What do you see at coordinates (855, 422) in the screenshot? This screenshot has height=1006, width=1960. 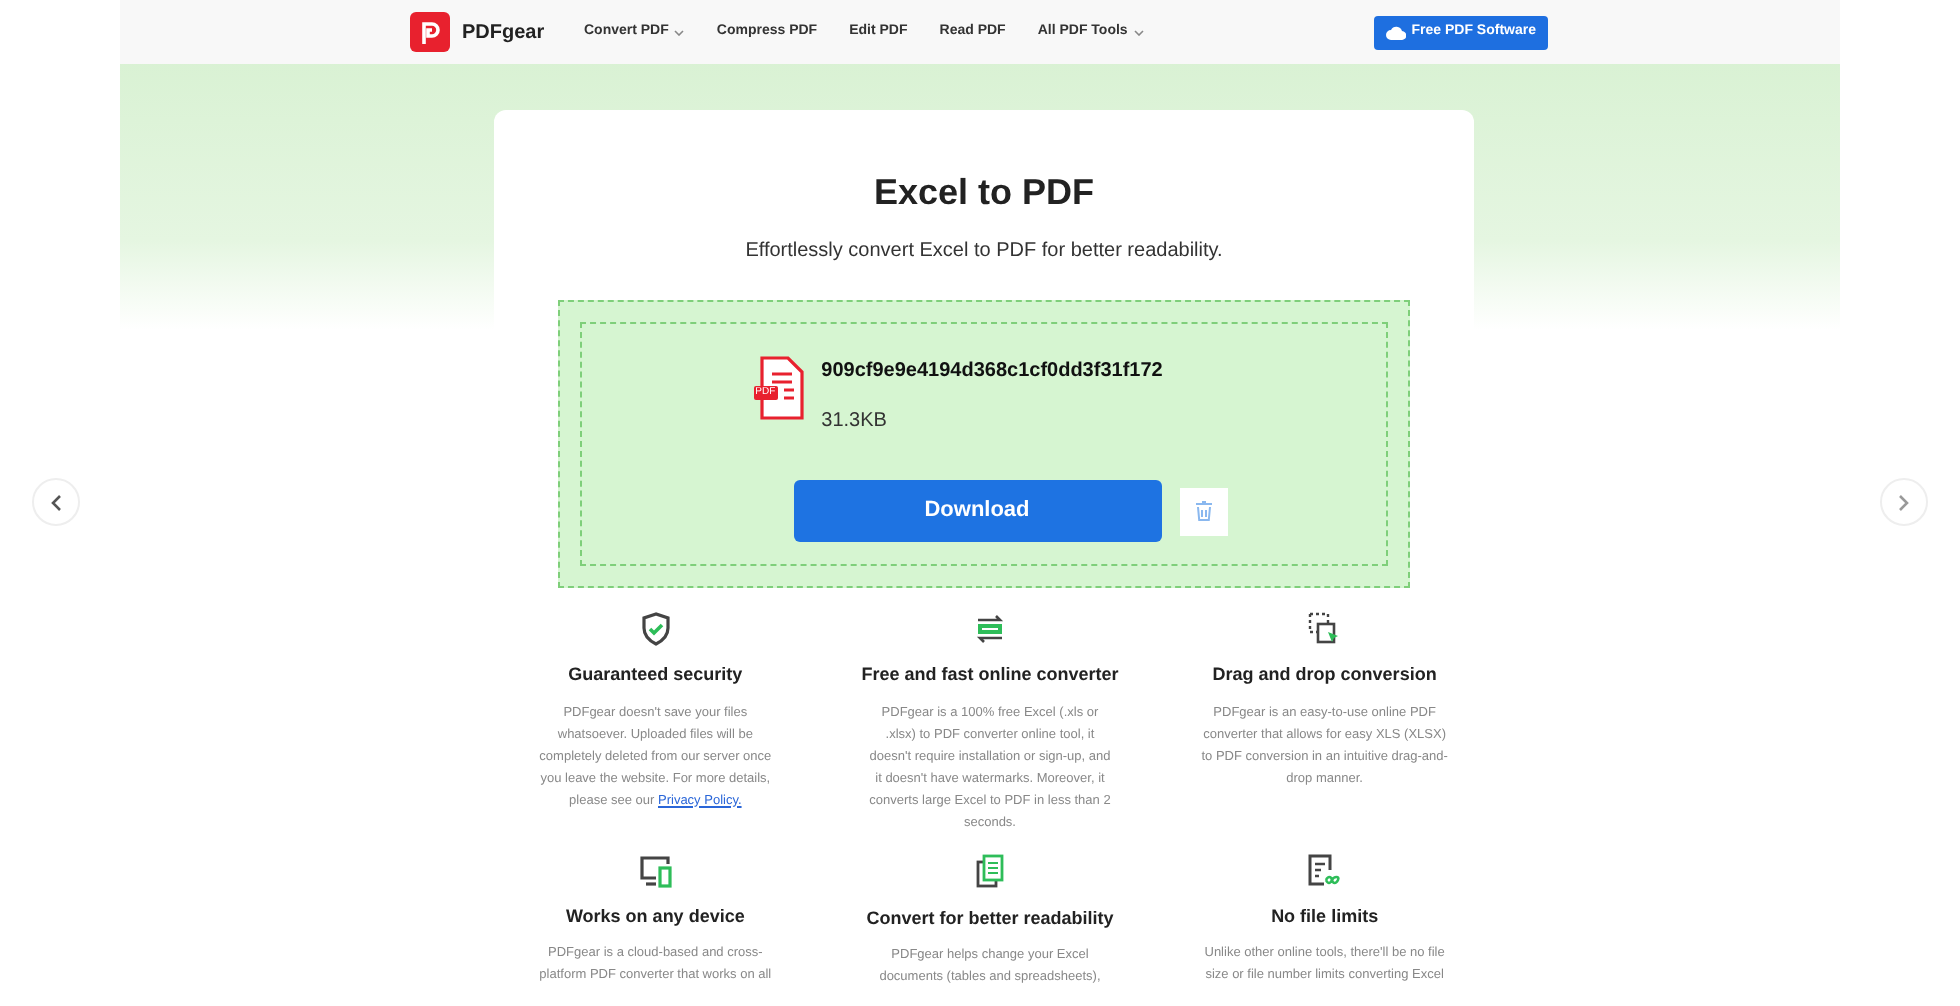 I see `file-size: 31.3KB` at bounding box center [855, 422].